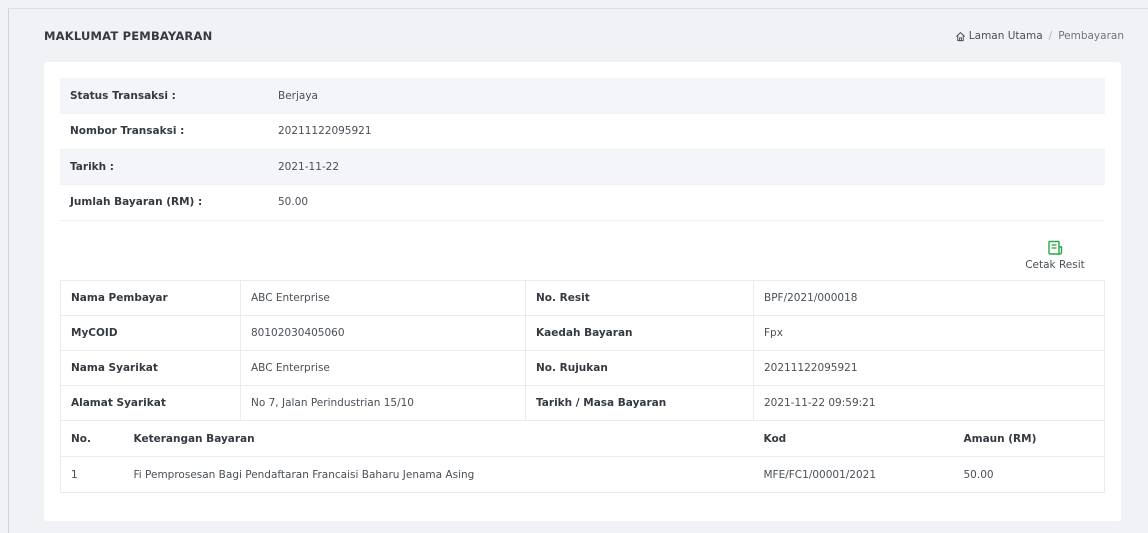  Describe the element at coordinates (150, 368) in the screenshot. I see `company-name-label: Nama Syarikat` at that location.